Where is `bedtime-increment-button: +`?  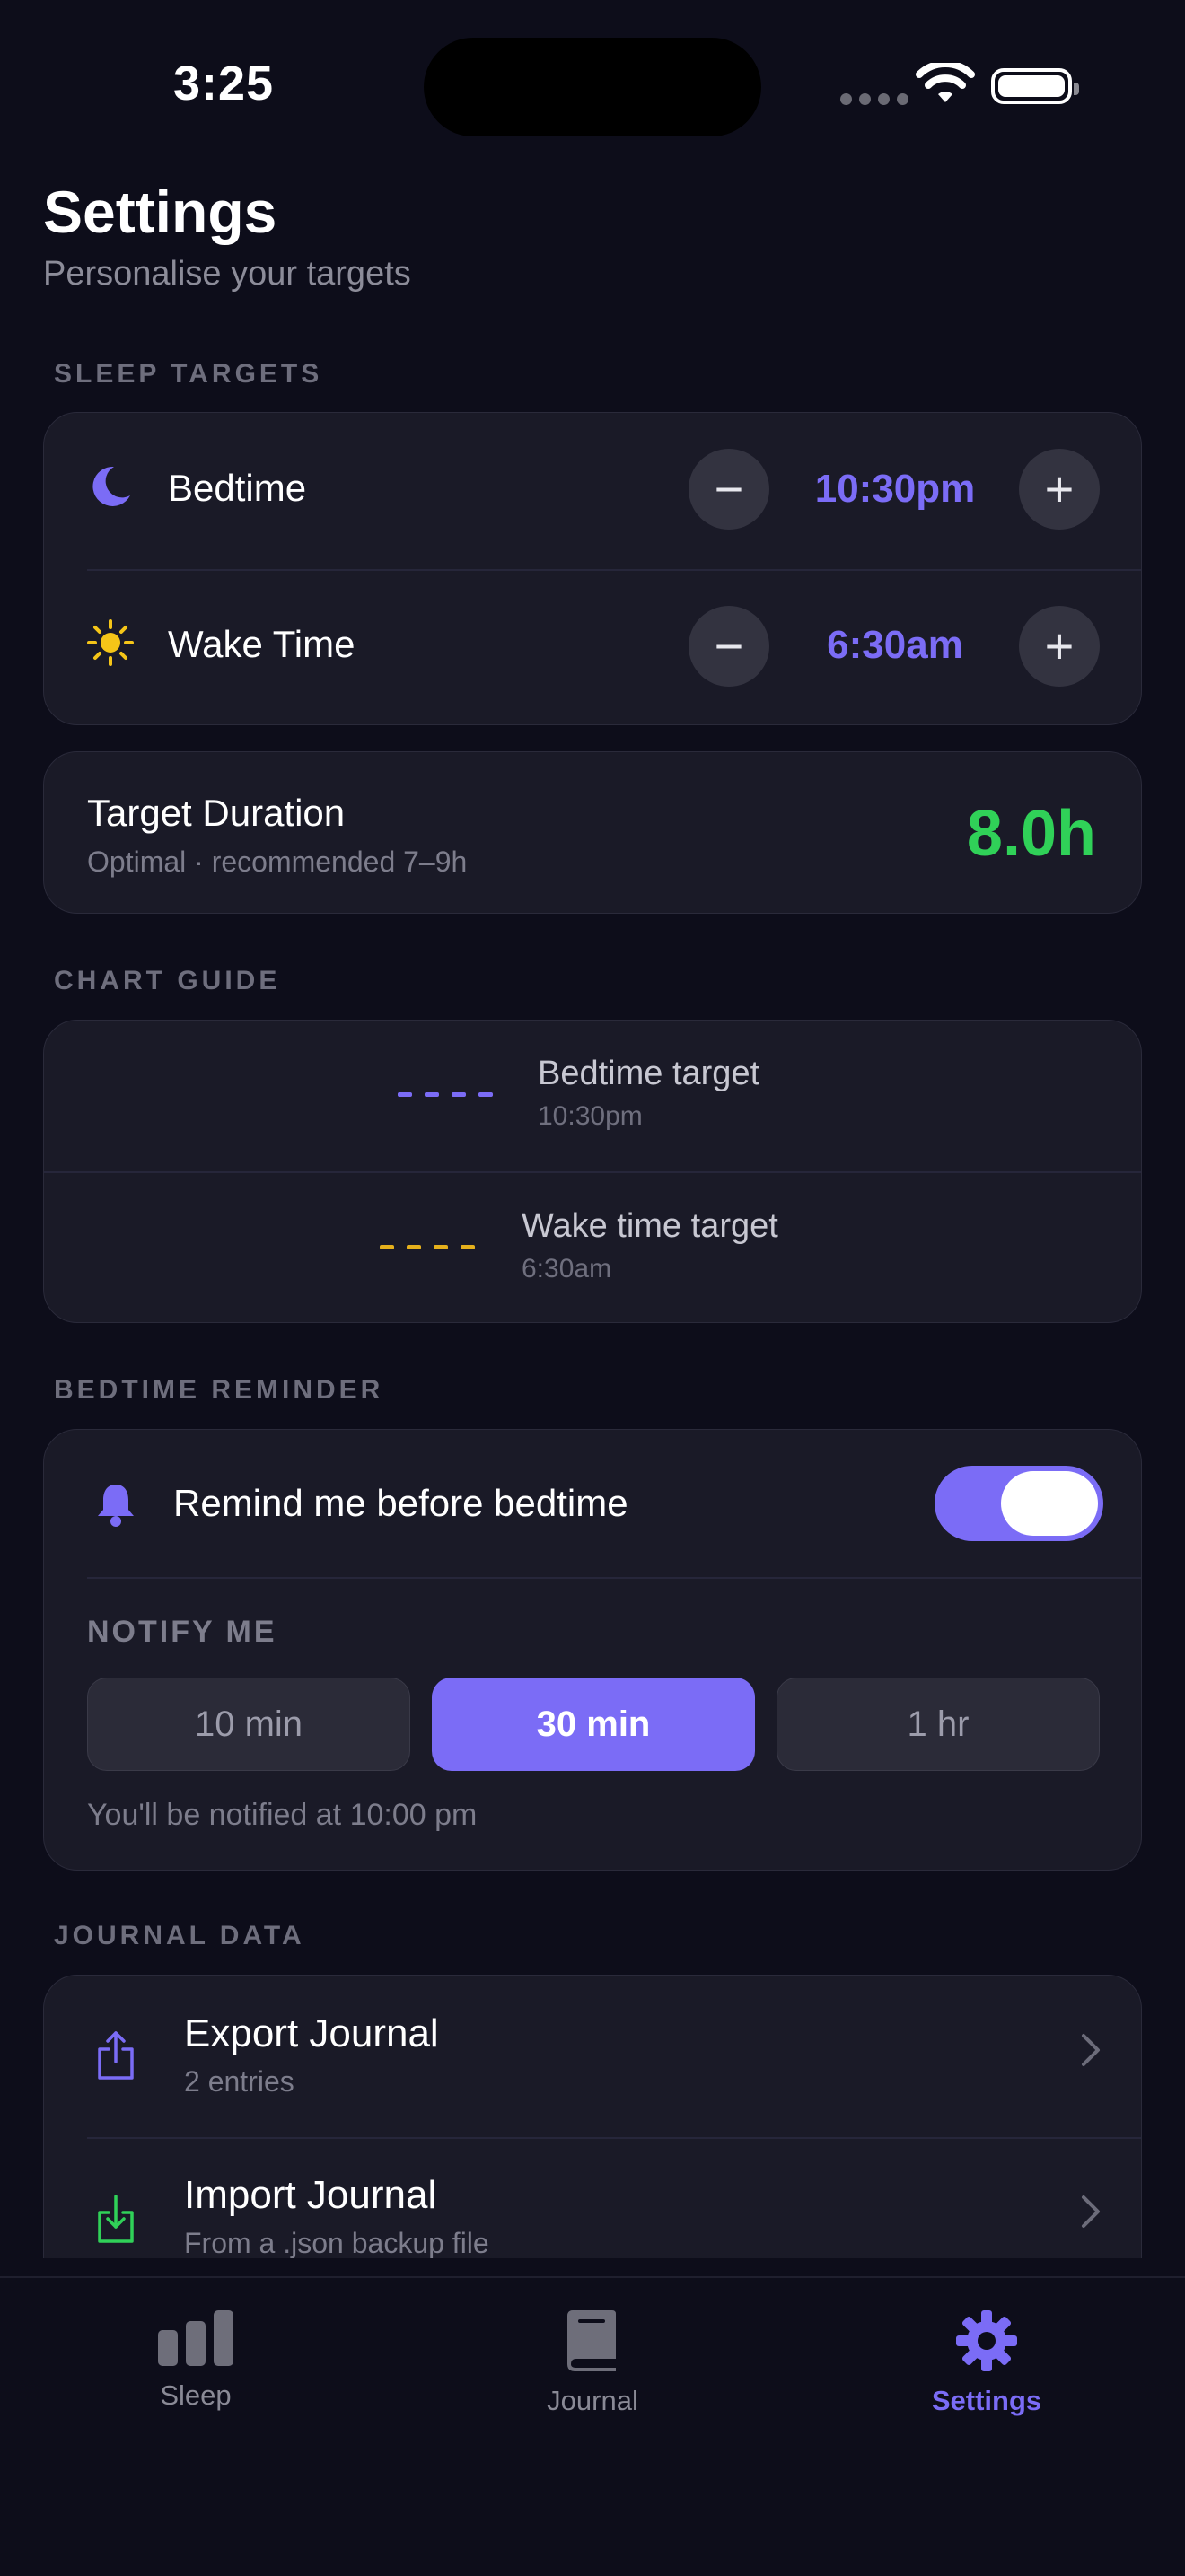 bedtime-increment-button: + is located at coordinates (1059, 489).